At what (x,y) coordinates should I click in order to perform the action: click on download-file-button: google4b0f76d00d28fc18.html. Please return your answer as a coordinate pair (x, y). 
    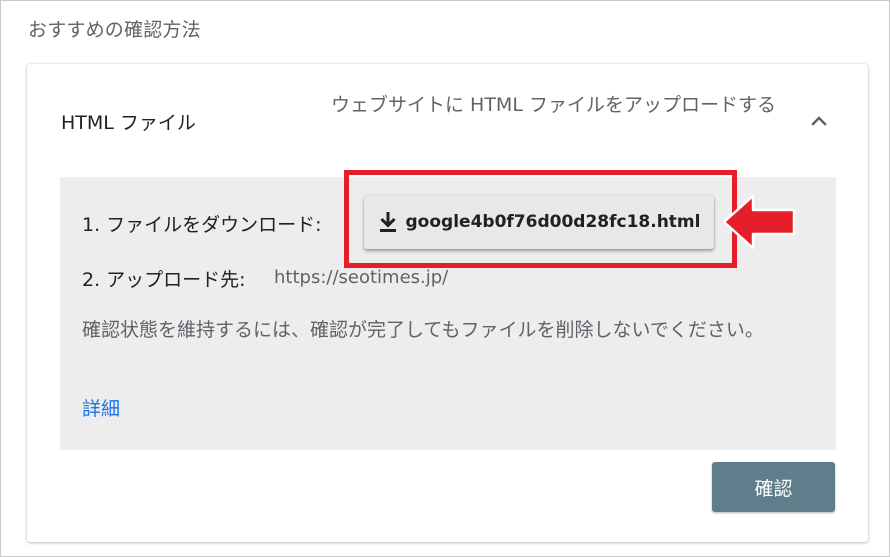
    Looking at the image, I should click on (539, 222).